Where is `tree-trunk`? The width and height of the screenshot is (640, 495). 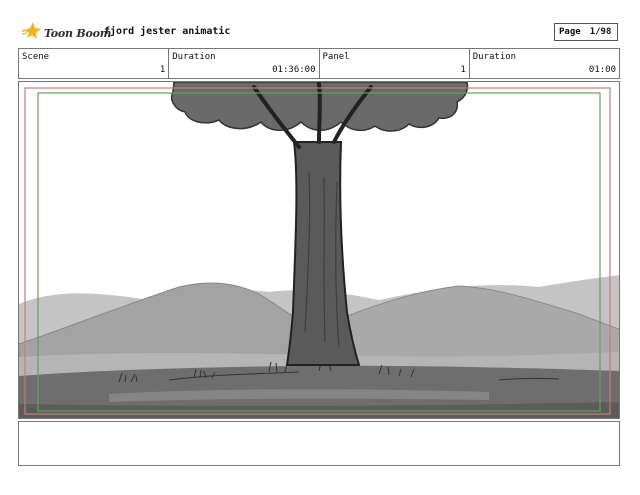 tree-trunk is located at coordinates (323, 253).